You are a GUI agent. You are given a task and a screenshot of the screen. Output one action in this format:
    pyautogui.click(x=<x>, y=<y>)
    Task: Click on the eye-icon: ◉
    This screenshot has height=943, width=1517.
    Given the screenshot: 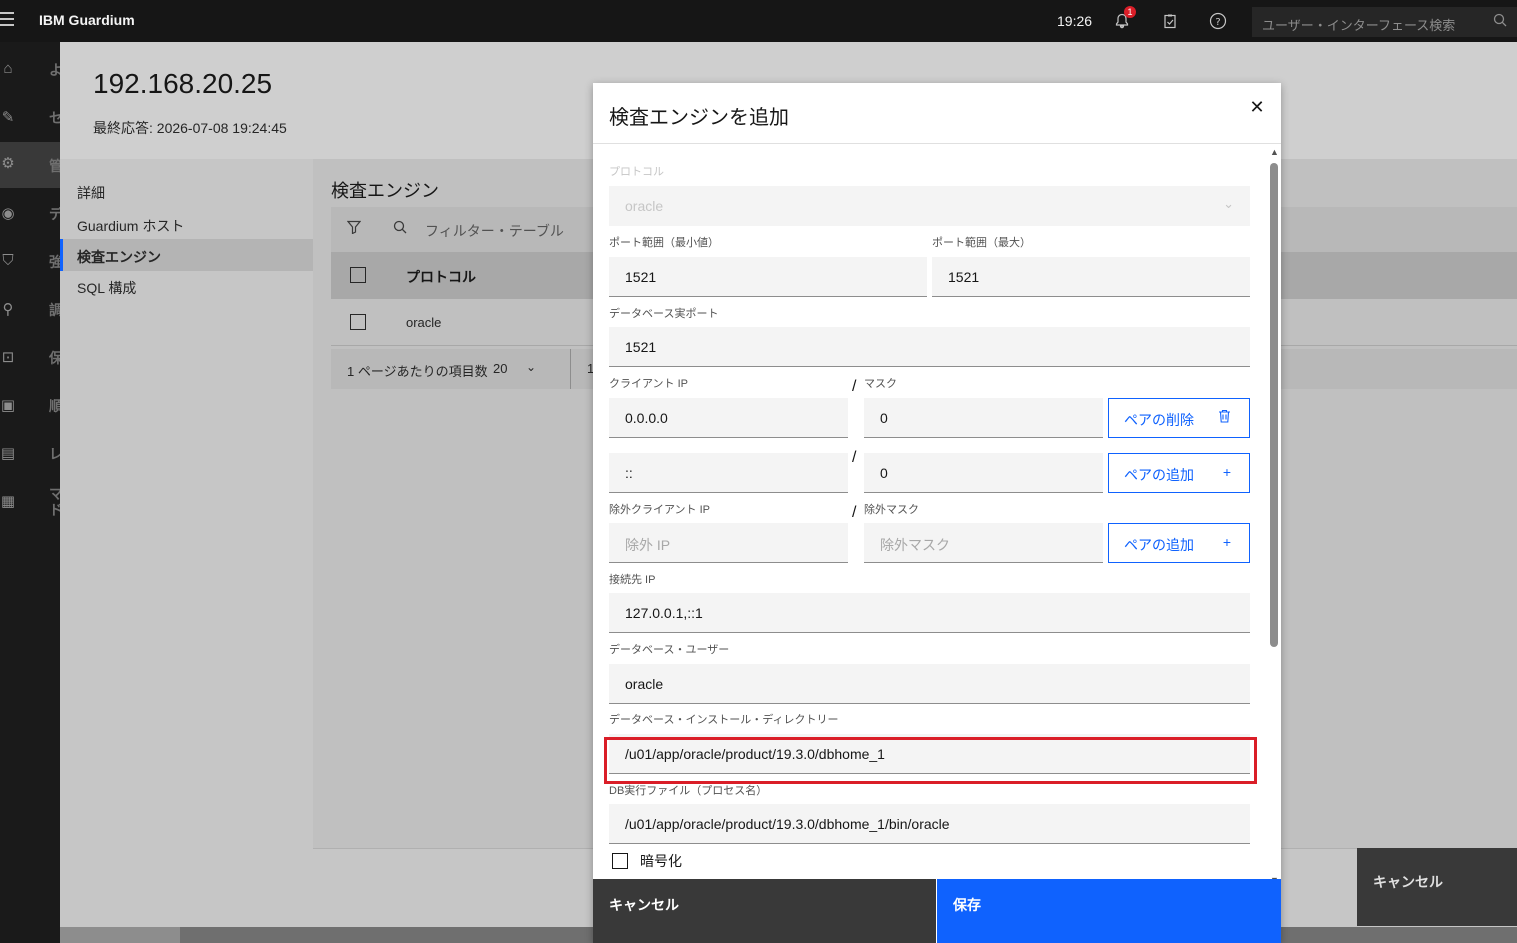 What is the action you would take?
    pyautogui.click(x=8, y=213)
    